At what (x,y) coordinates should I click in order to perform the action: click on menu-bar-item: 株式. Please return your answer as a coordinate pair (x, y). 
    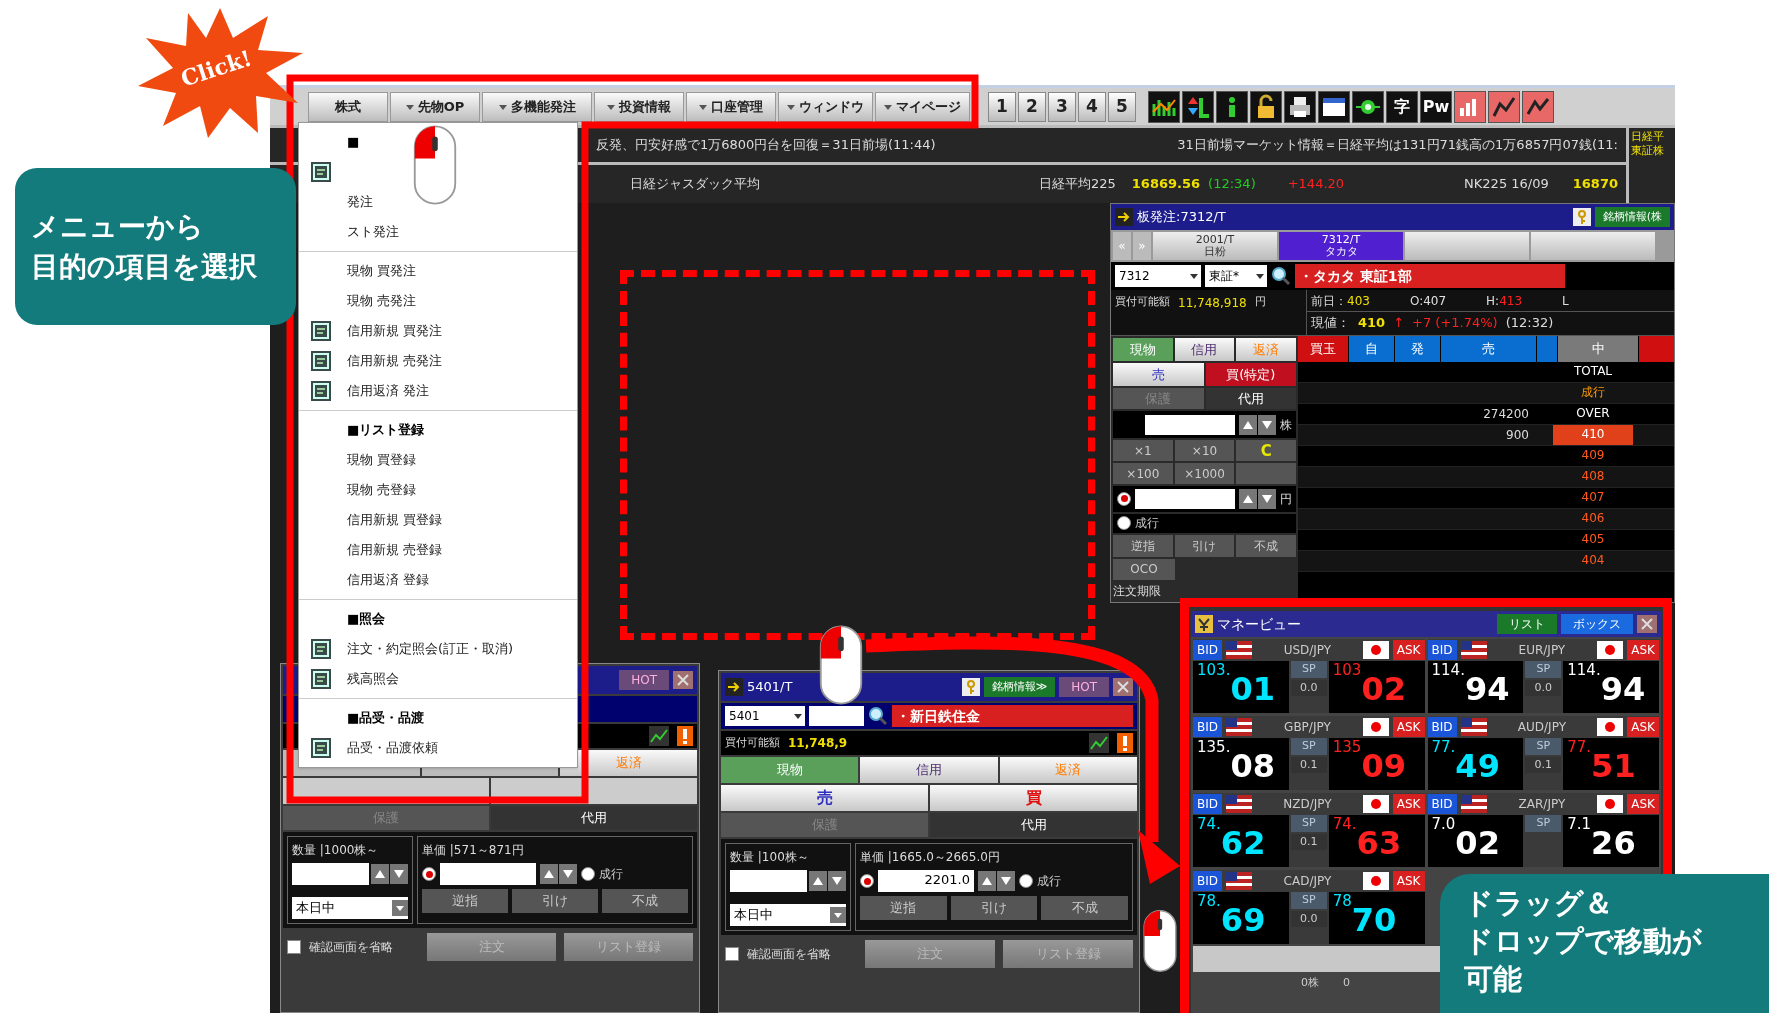
    Looking at the image, I should click on (348, 106).